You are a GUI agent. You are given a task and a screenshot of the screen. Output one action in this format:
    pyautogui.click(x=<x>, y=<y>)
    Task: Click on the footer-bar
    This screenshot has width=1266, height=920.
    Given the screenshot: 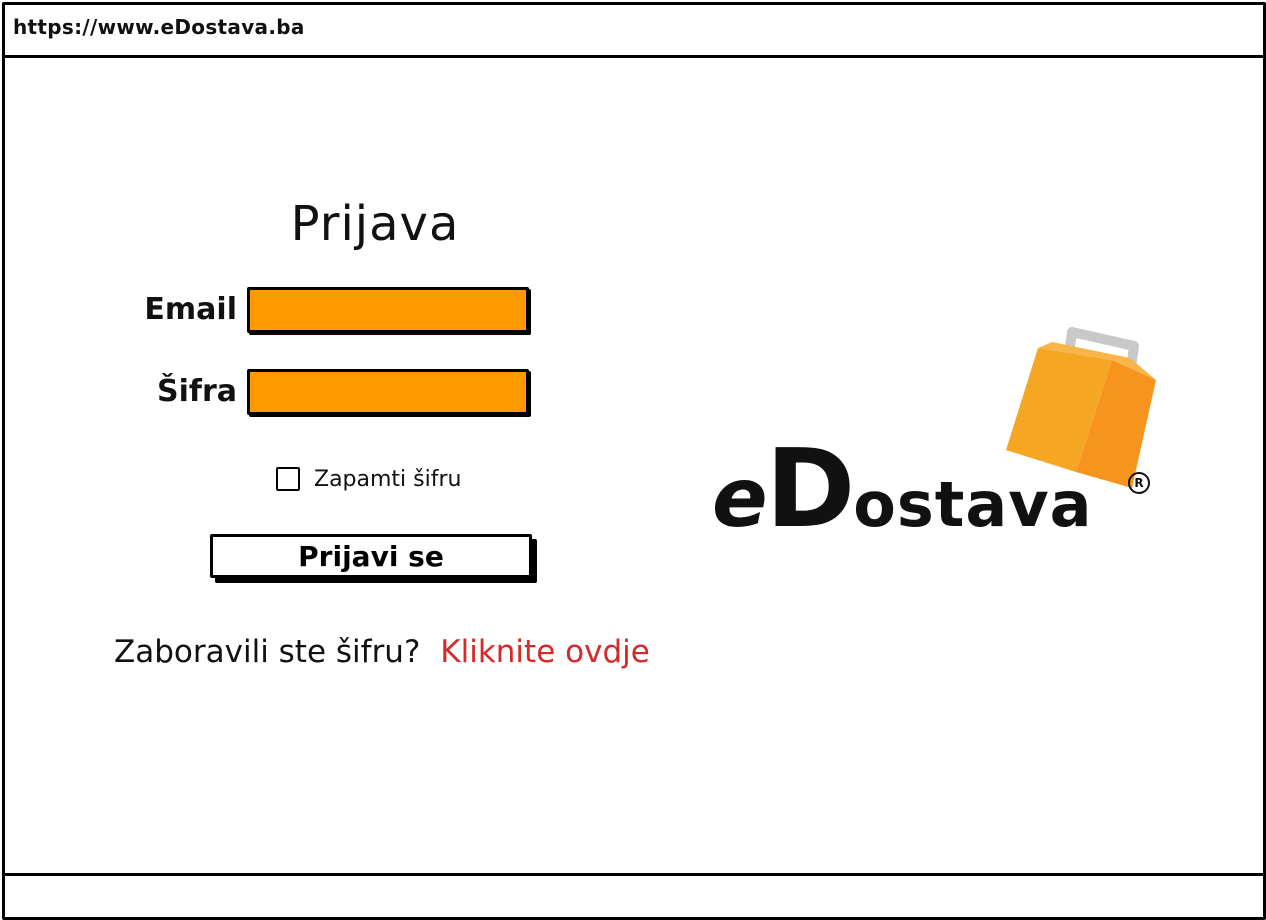 What is the action you would take?
    pyautogui.click(x=634, y=896)
    